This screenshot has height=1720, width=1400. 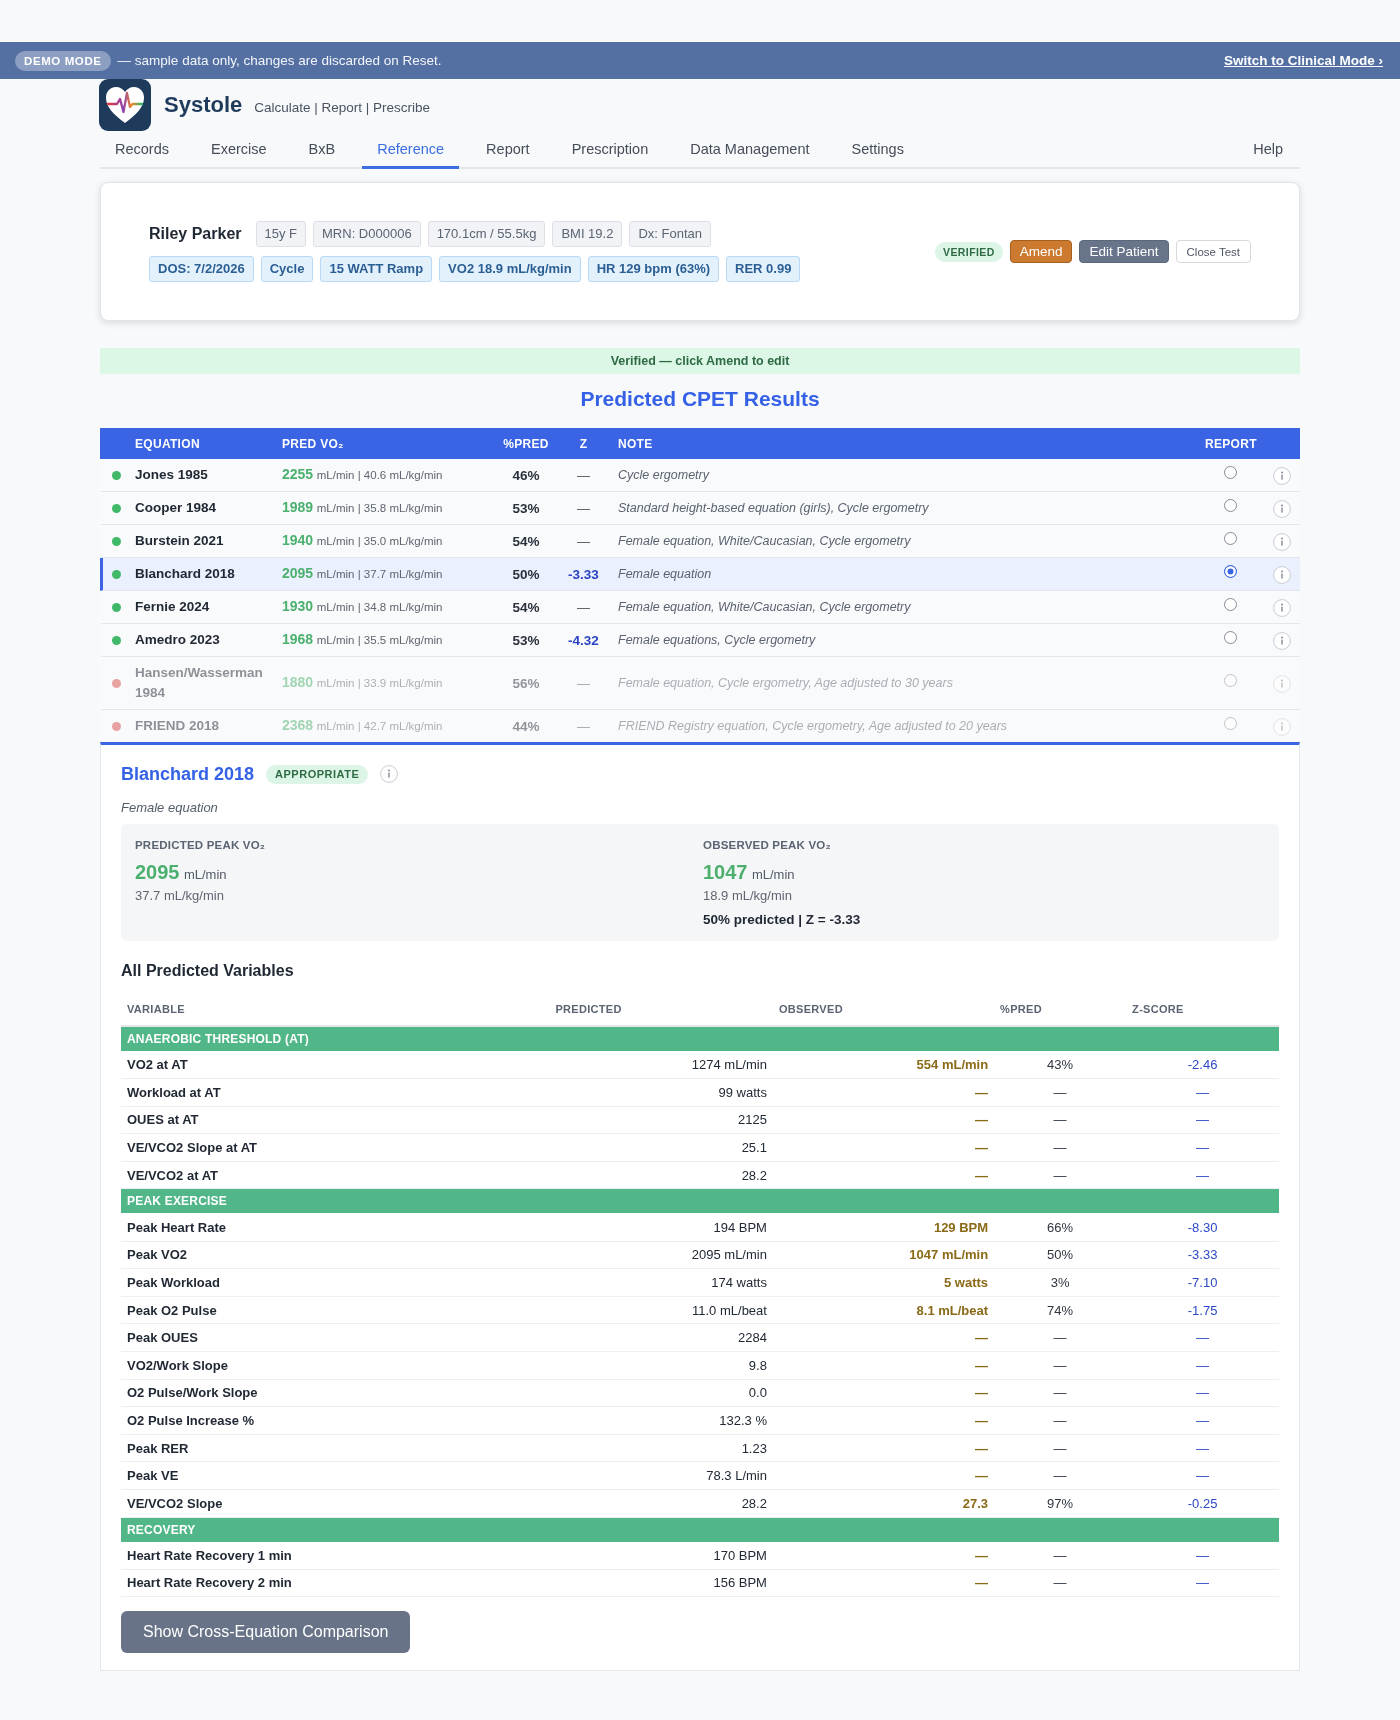 What do you see at coordinates (583, 443) in the screenshot?
I see `column-header: Z` at bounding box center [583, 443].